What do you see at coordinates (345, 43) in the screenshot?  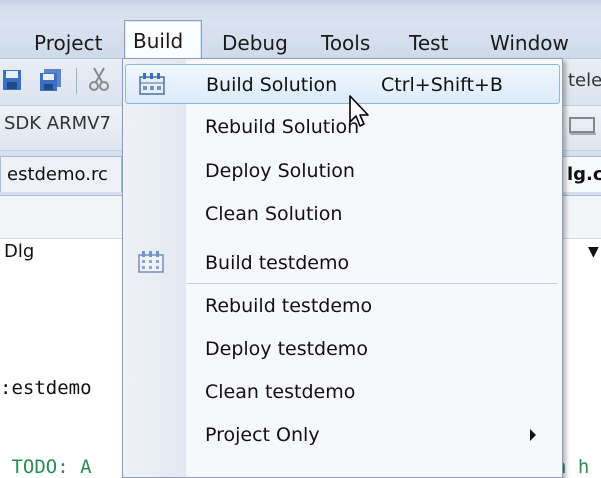 I see `menu-tools: Tools` at bounding box center [345, 43].